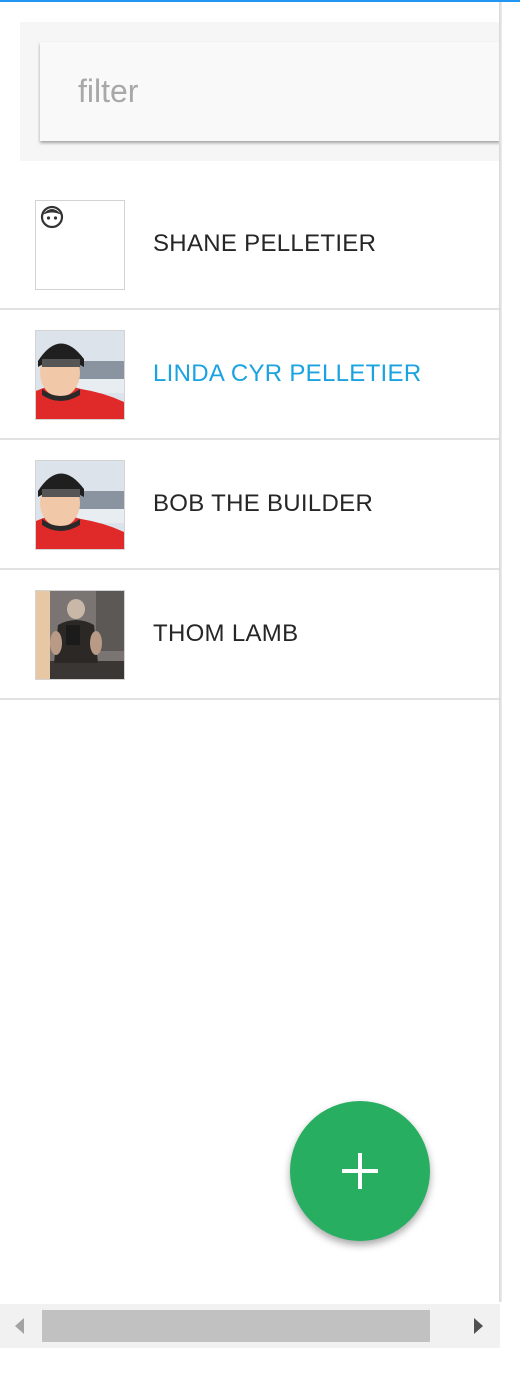 The height and width of the screenshot is (1383, 520). Describe the element at coordinates (511, 652) in the screenshot. I see `right-gutter` at that location.